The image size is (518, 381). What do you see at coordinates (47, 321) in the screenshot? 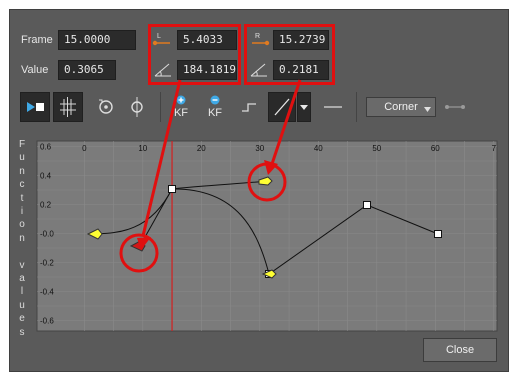
I see `y-tick-label: -0.6` at bounding box center [47, 321].